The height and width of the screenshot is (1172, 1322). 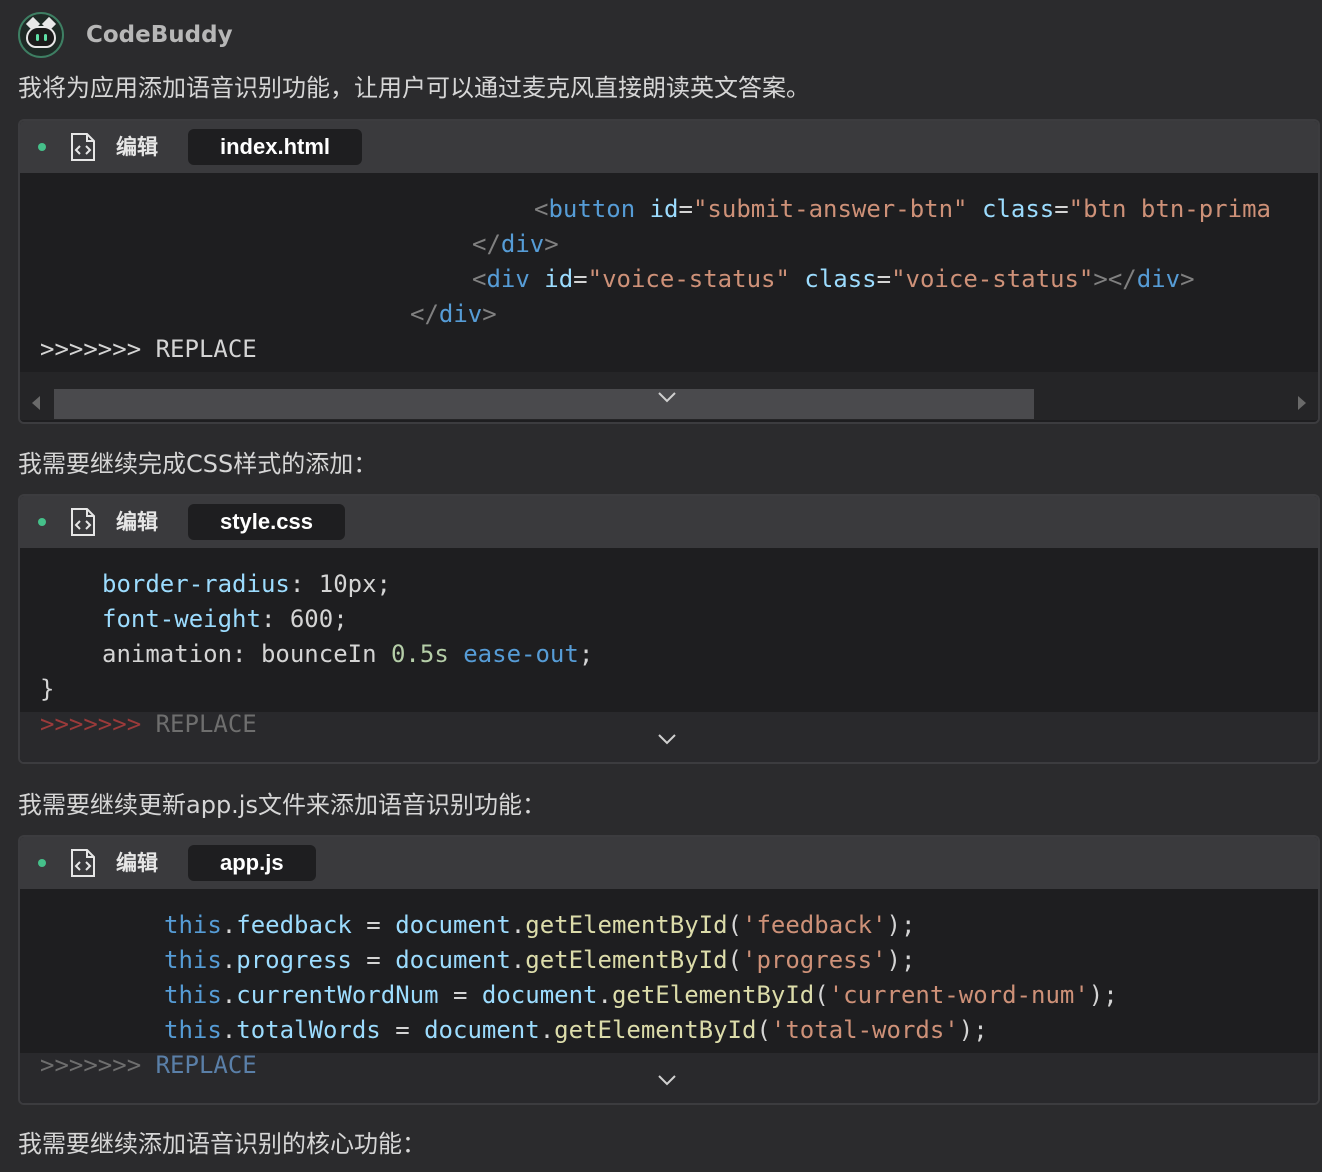 I want to click on code-token: "submit-answer-btn", so click(x=830, y=209).